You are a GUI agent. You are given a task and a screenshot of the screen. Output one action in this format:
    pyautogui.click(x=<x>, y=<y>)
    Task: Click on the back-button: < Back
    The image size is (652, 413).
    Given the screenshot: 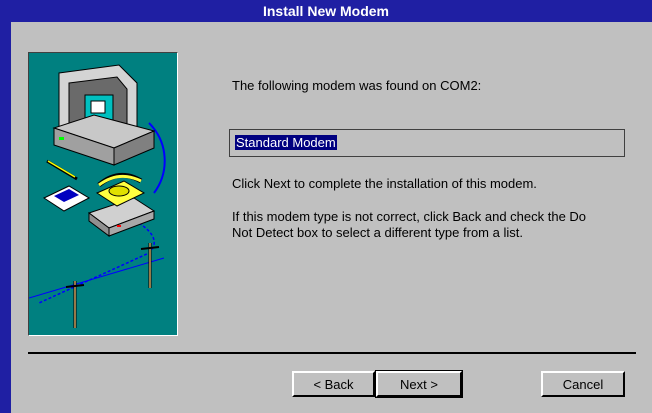 What is the action you would take?
    pyautogui.click(x=333, y=384)
    